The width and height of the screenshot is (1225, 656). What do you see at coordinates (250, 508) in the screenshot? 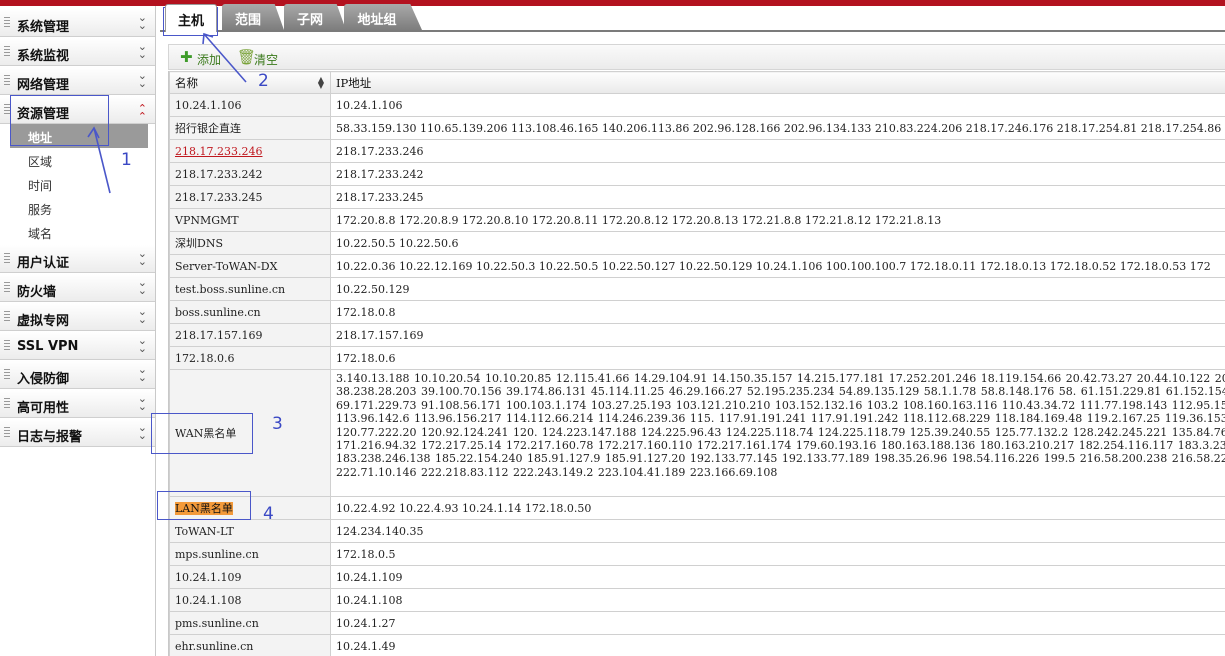
I see `cell-name: LAN黑名单` at bounding box center [250, 508].